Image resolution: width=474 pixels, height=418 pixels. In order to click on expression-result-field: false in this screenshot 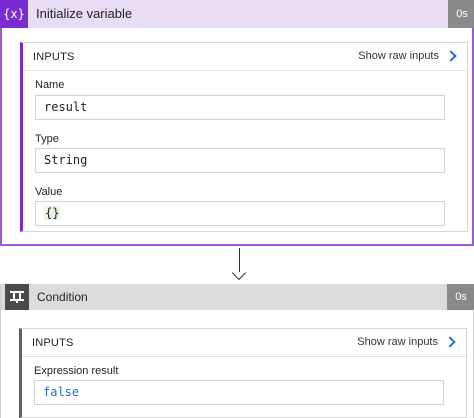, I will do `click(239, 392)`.